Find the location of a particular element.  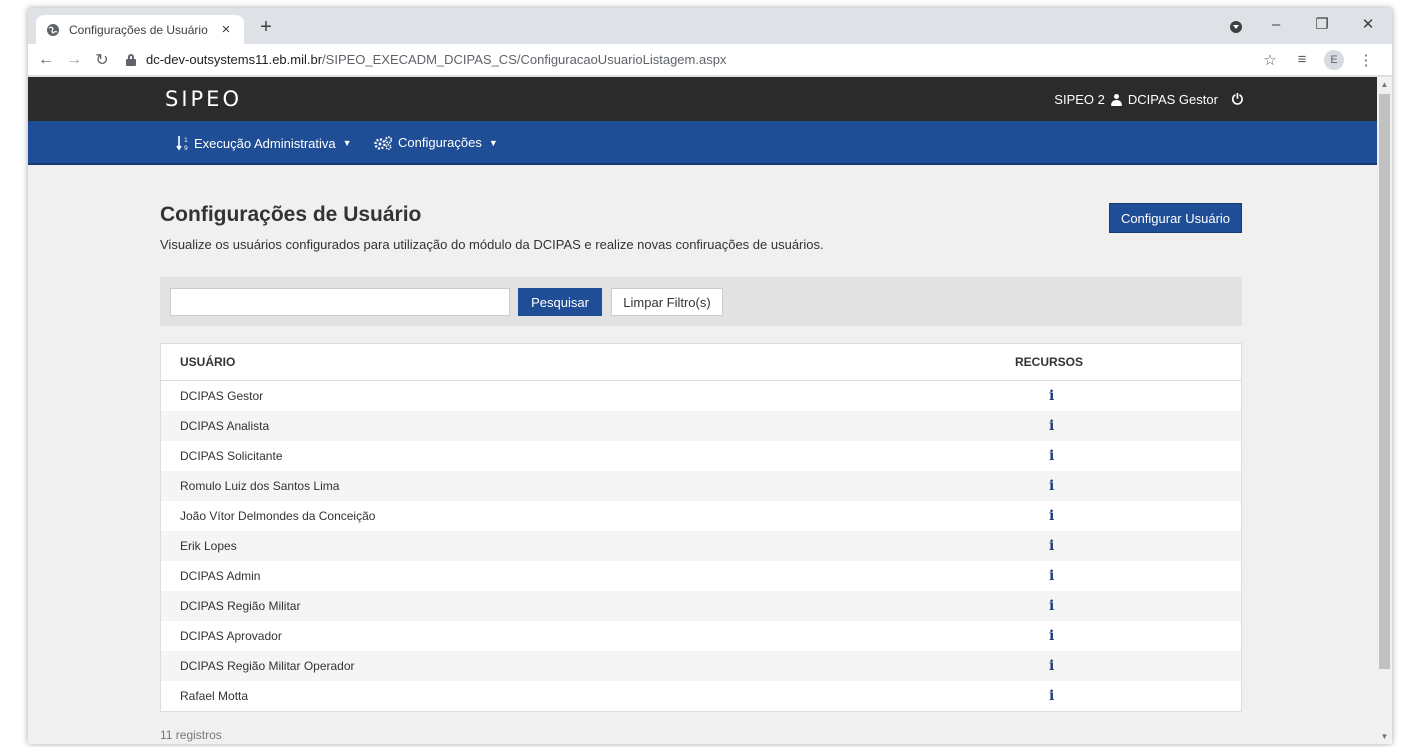

menu-execucao-administrativa: 1 9 Execução Administrativa ▼ is located at coordinates (264, 143).